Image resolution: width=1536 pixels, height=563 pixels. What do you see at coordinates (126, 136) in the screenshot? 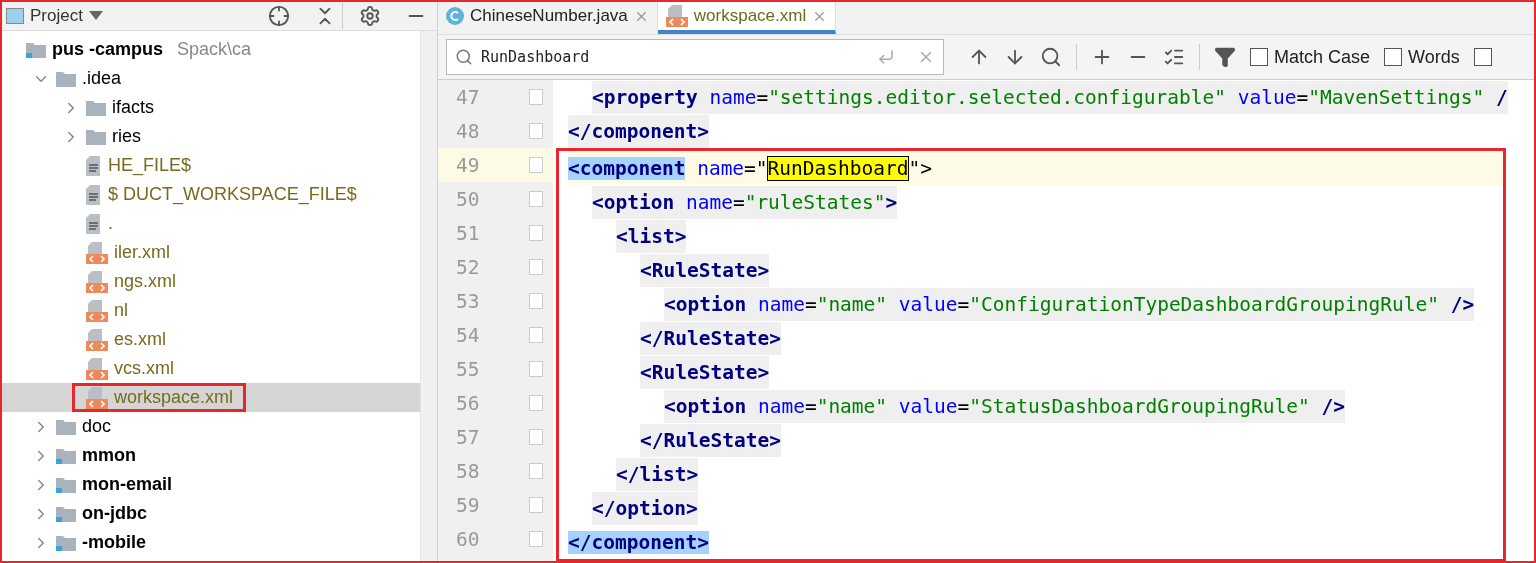
I see `tree-item-label: ries` at bounding box center [126, 136].